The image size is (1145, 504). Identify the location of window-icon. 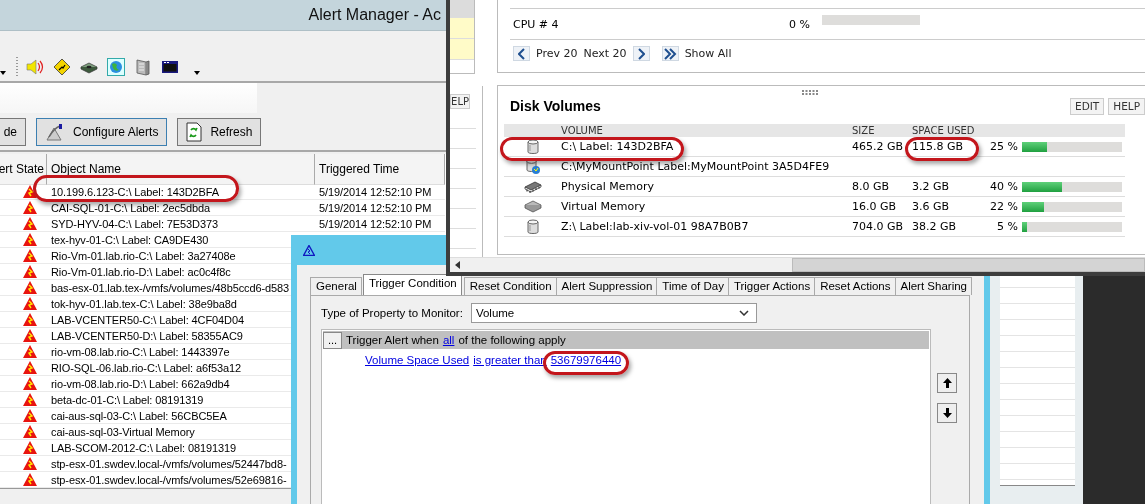
(170, 67).